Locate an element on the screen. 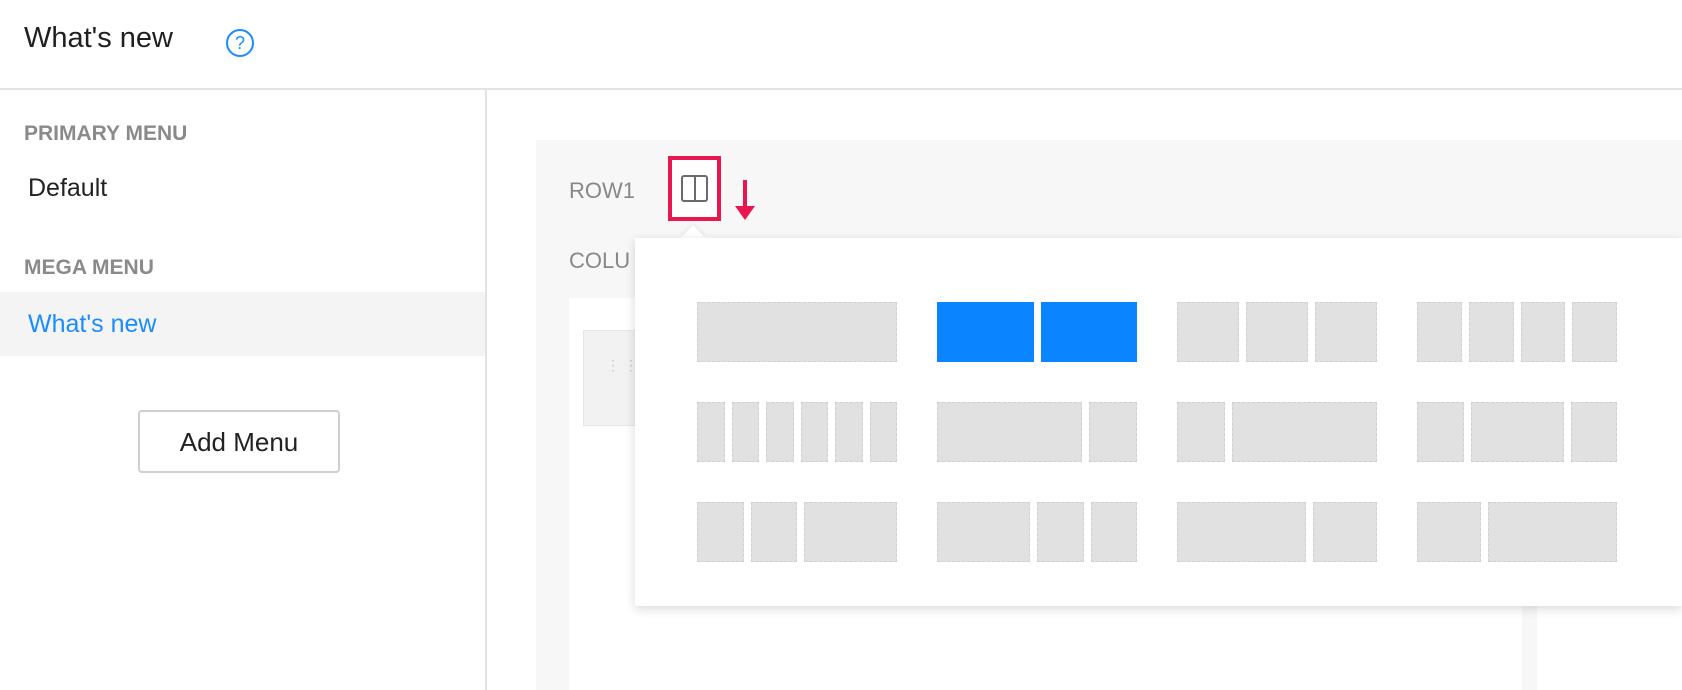 This screenshot has width=1682, height=690. row-label: ROW1 is located at coordinates (602, 190).